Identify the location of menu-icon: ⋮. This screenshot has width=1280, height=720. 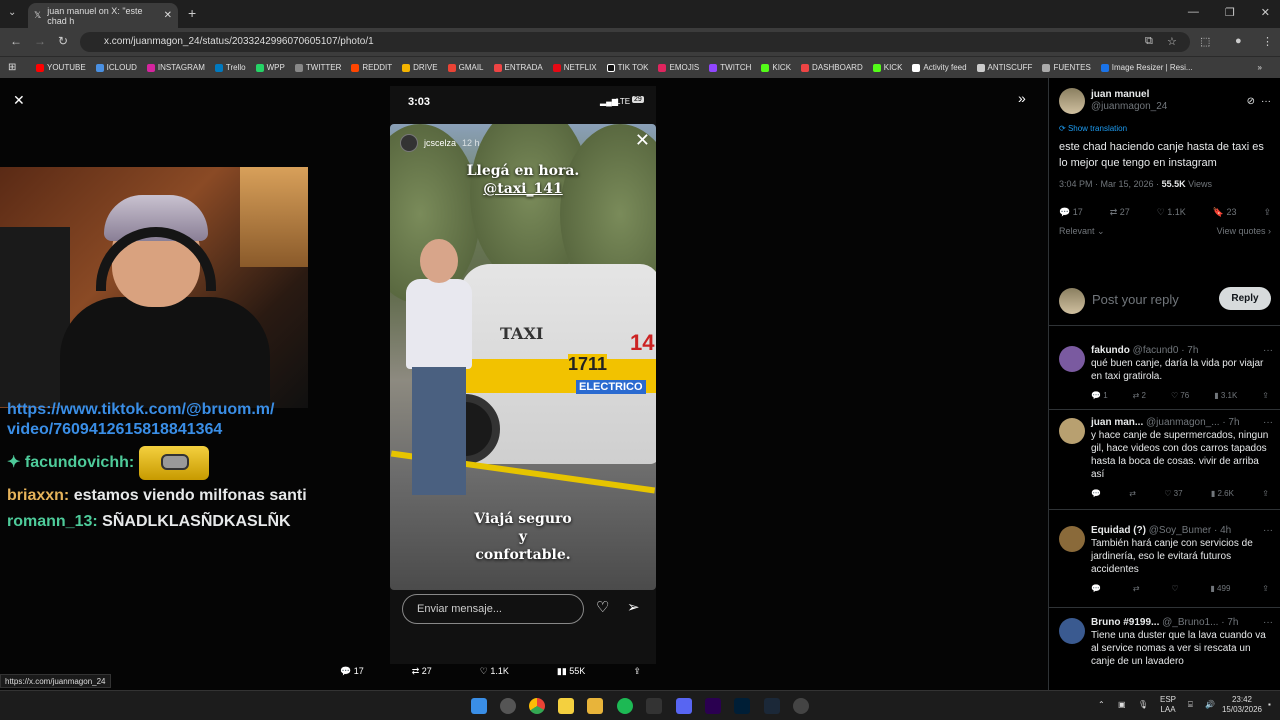
(1267, 41).